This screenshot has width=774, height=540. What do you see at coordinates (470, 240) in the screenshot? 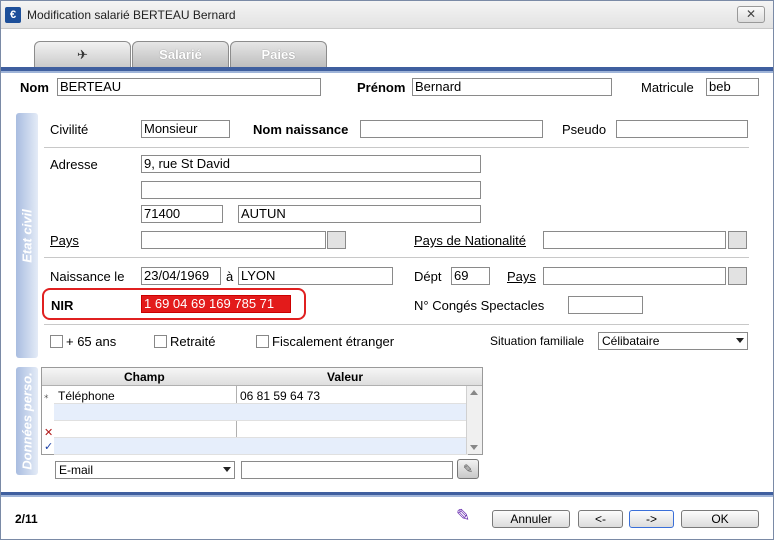
I see `pays-nationalite-link: Pays de Nationalité` at bounding box center [470, 240].